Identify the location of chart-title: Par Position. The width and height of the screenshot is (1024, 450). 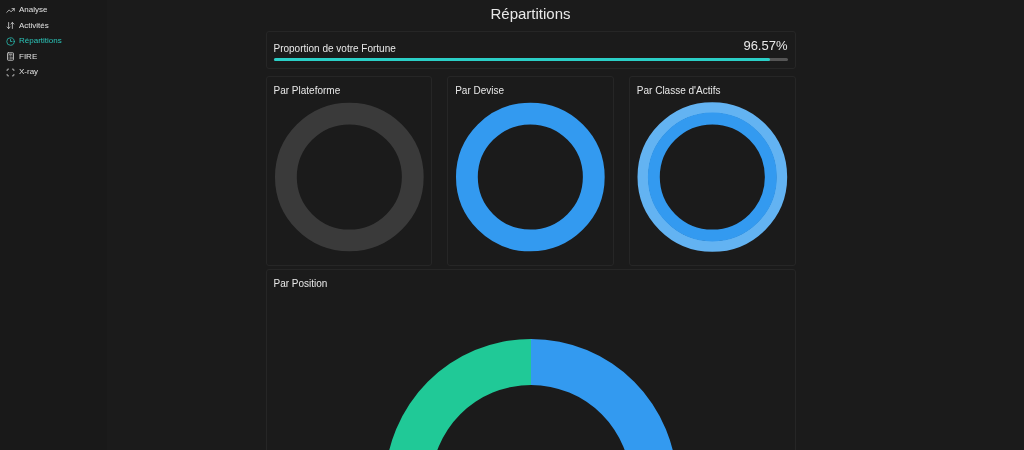
(301, 283).